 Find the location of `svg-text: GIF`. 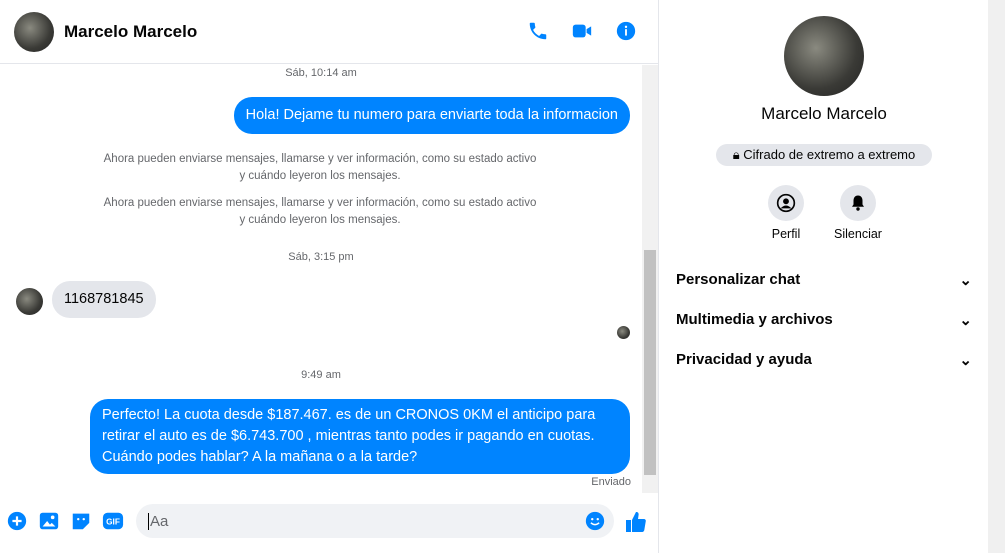

svg-text: GIF is located at coordinates (113, 522).